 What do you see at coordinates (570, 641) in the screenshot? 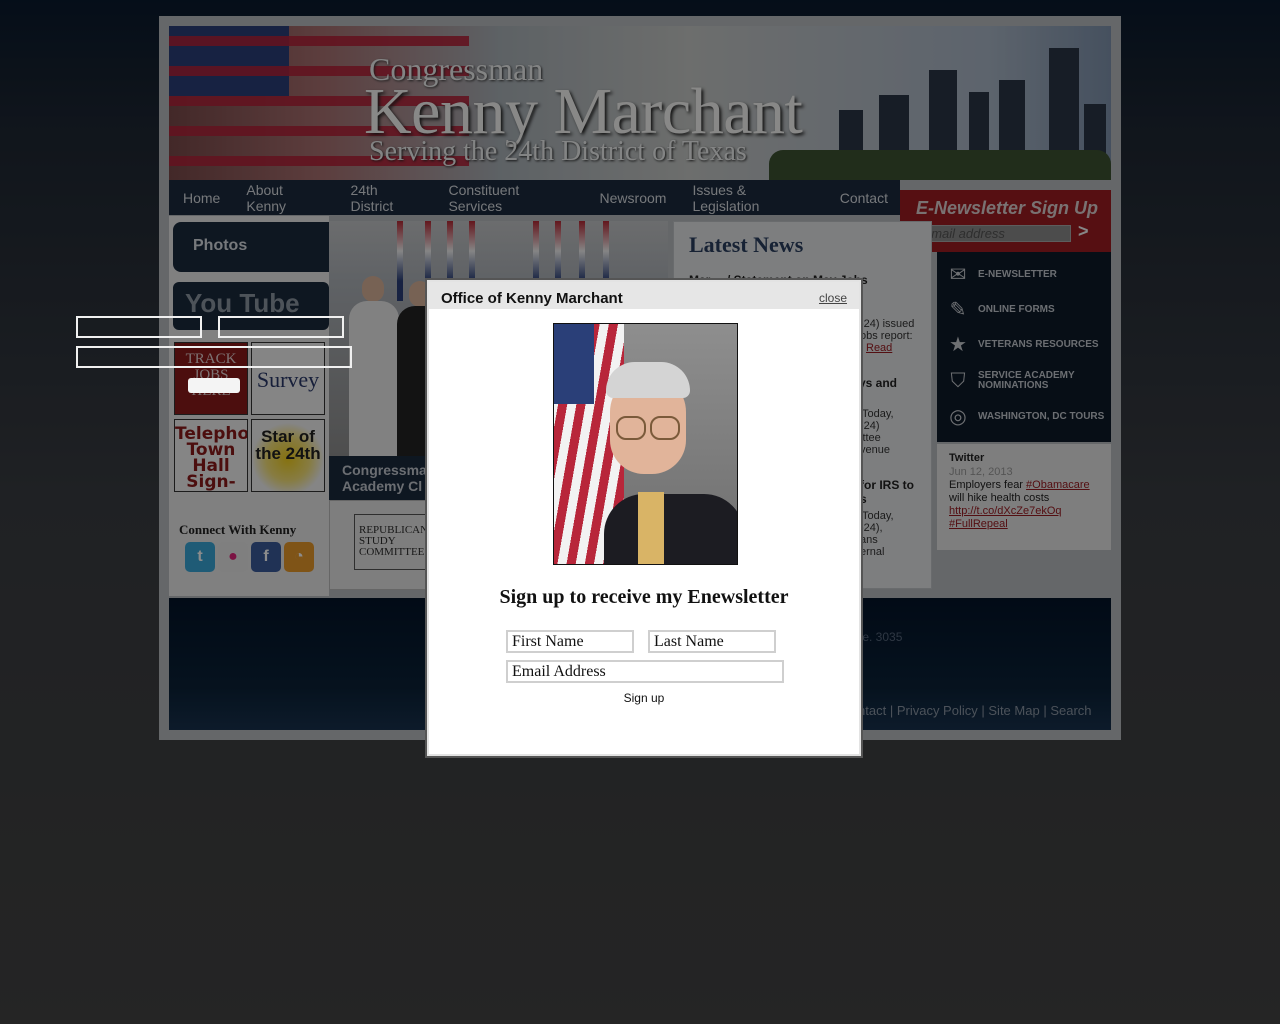
I see `first-name-input: First Name` at bounding box center [570, 641].